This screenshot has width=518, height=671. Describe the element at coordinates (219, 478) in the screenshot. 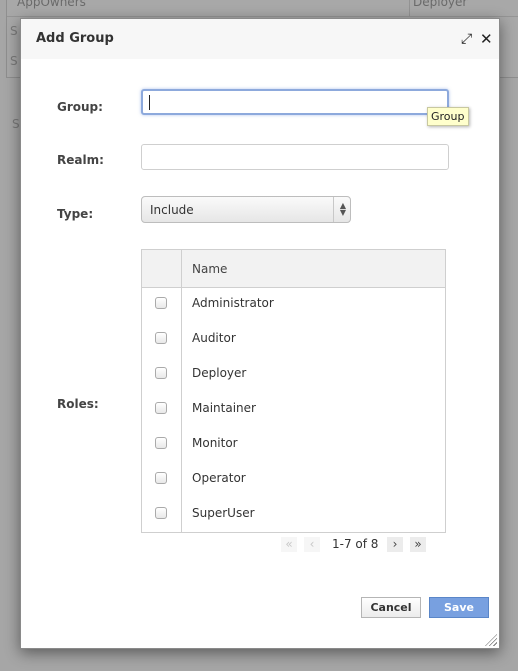

I see `role-name: Operator` at that location.